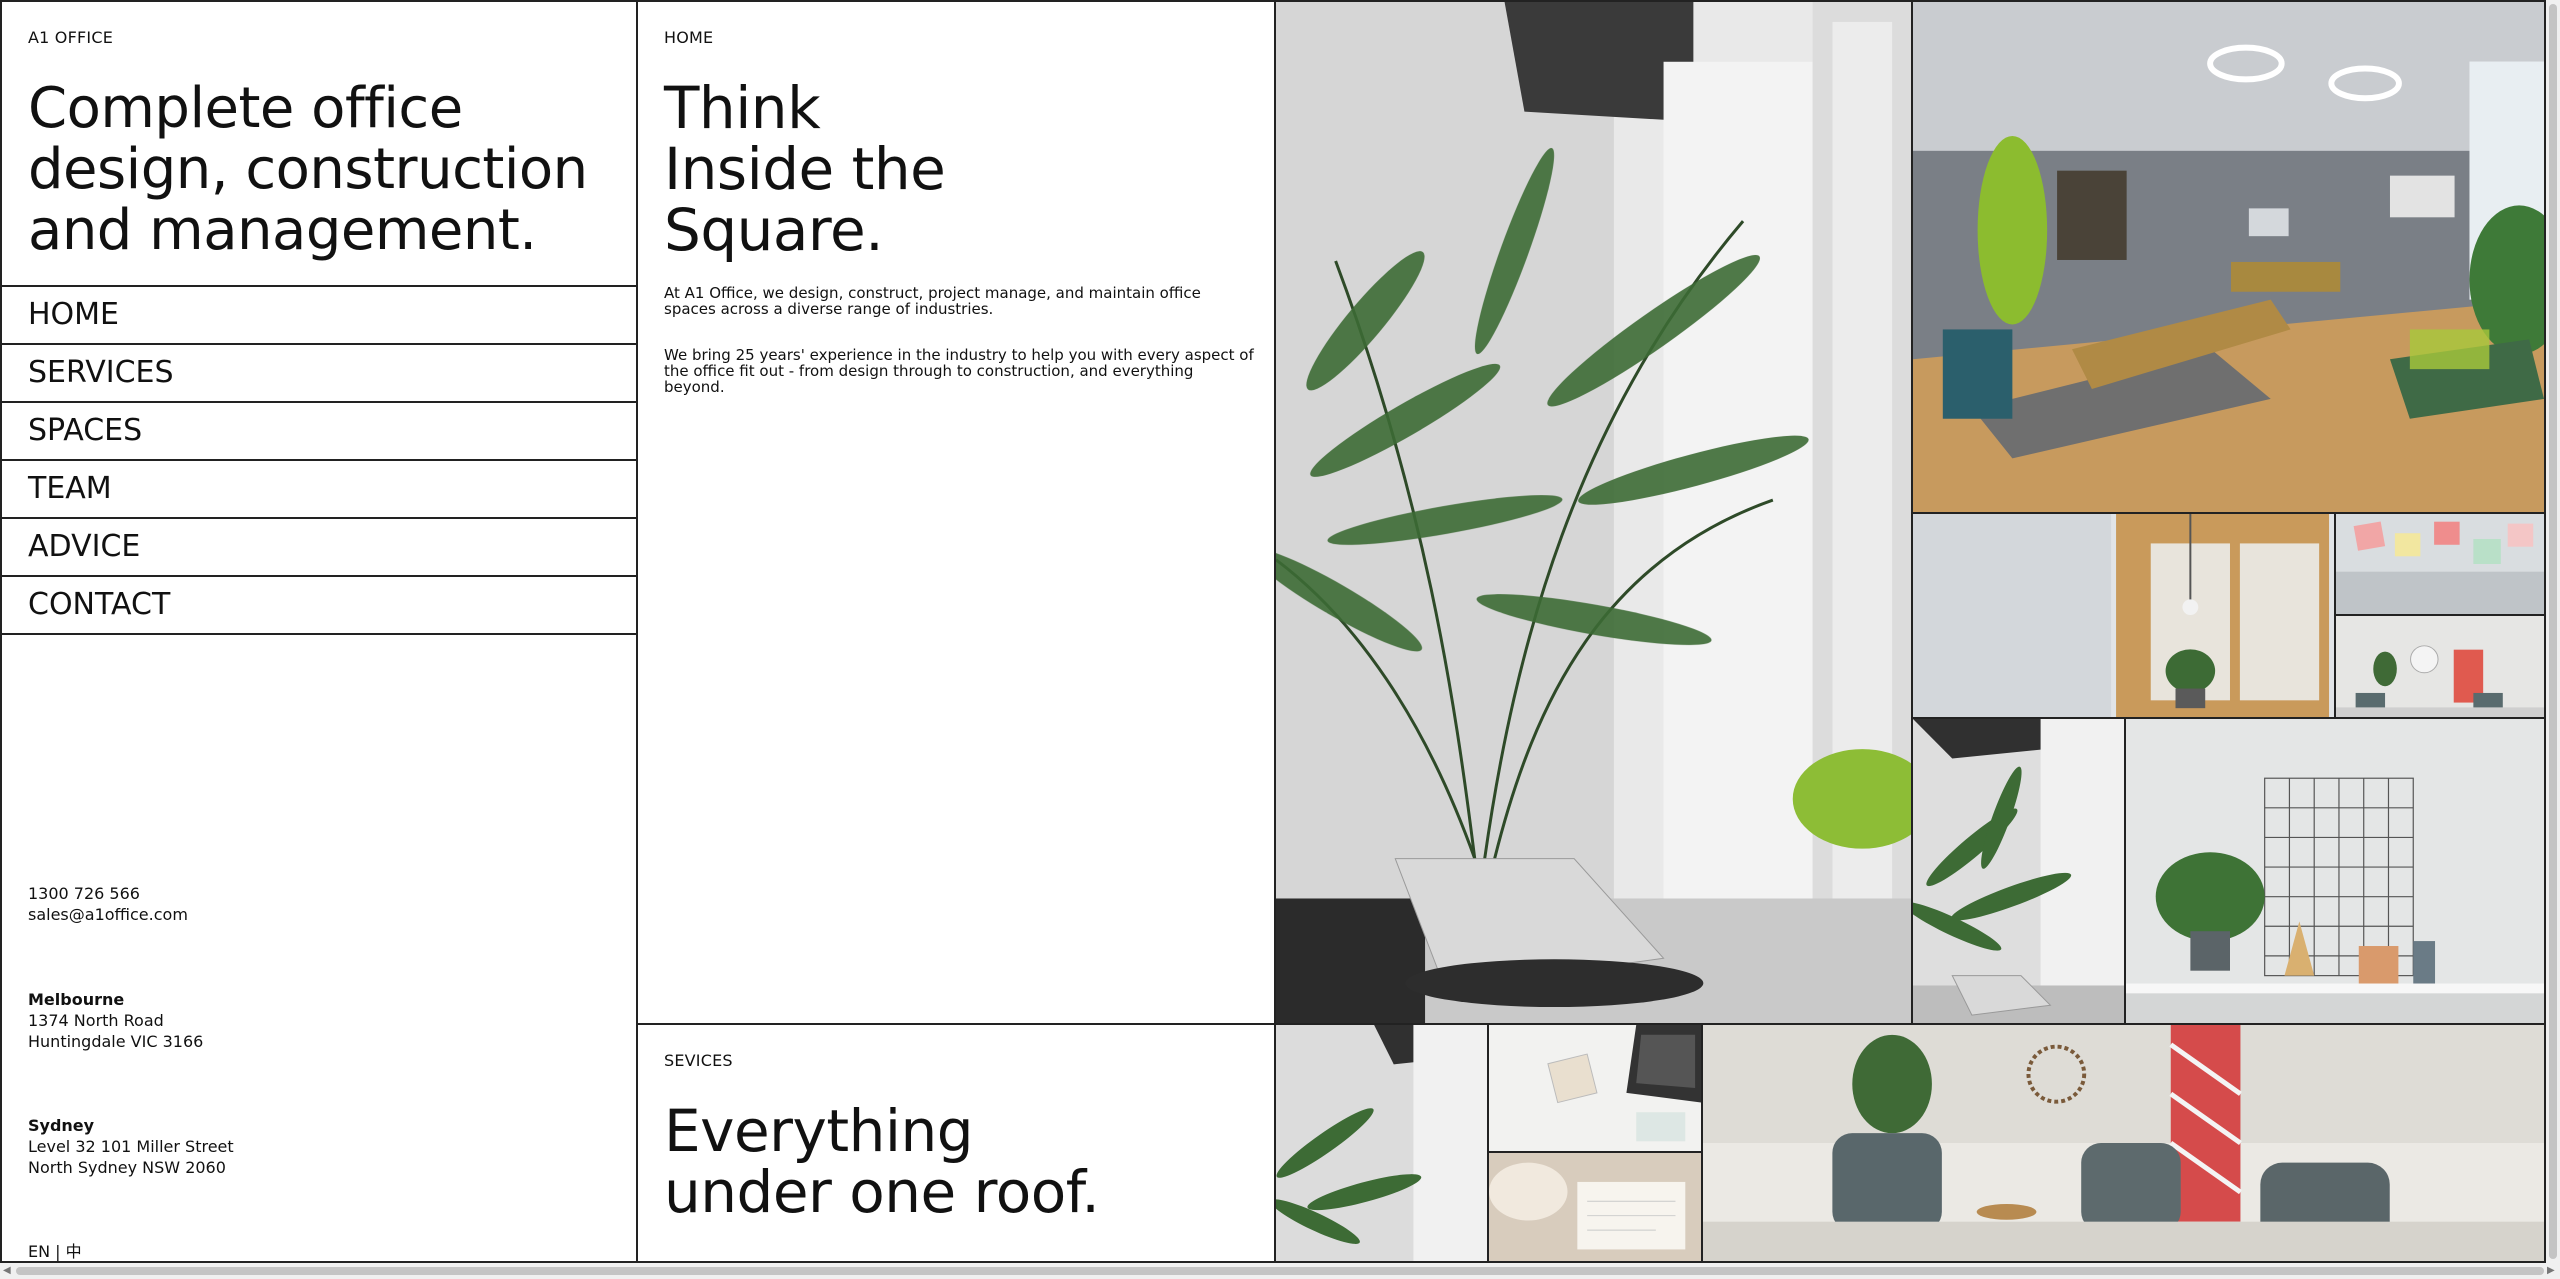  Describe the element at coordinates (742, 108) in the screenshot. I see `headline-line: Think` at that location.